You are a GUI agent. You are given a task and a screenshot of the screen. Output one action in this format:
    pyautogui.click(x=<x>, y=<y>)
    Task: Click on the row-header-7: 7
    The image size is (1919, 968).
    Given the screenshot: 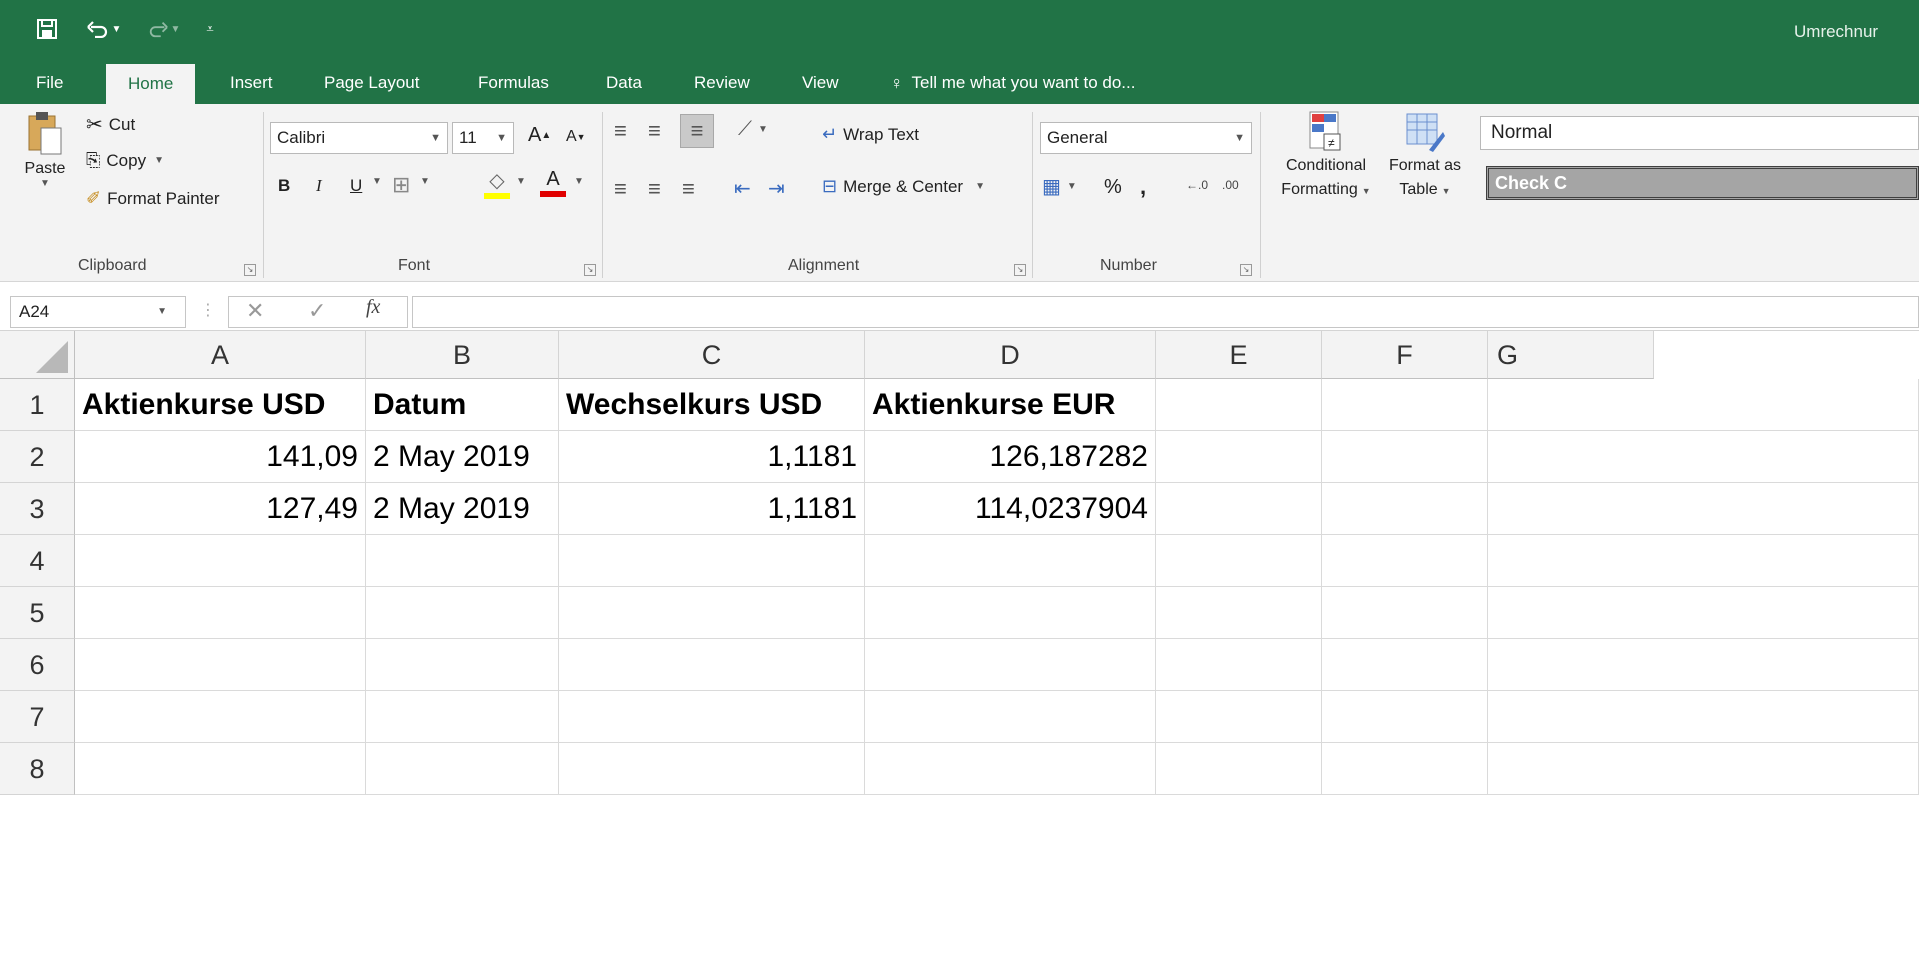 What is the action you would take?
    pyautogui.click(x=37, y=717)
    